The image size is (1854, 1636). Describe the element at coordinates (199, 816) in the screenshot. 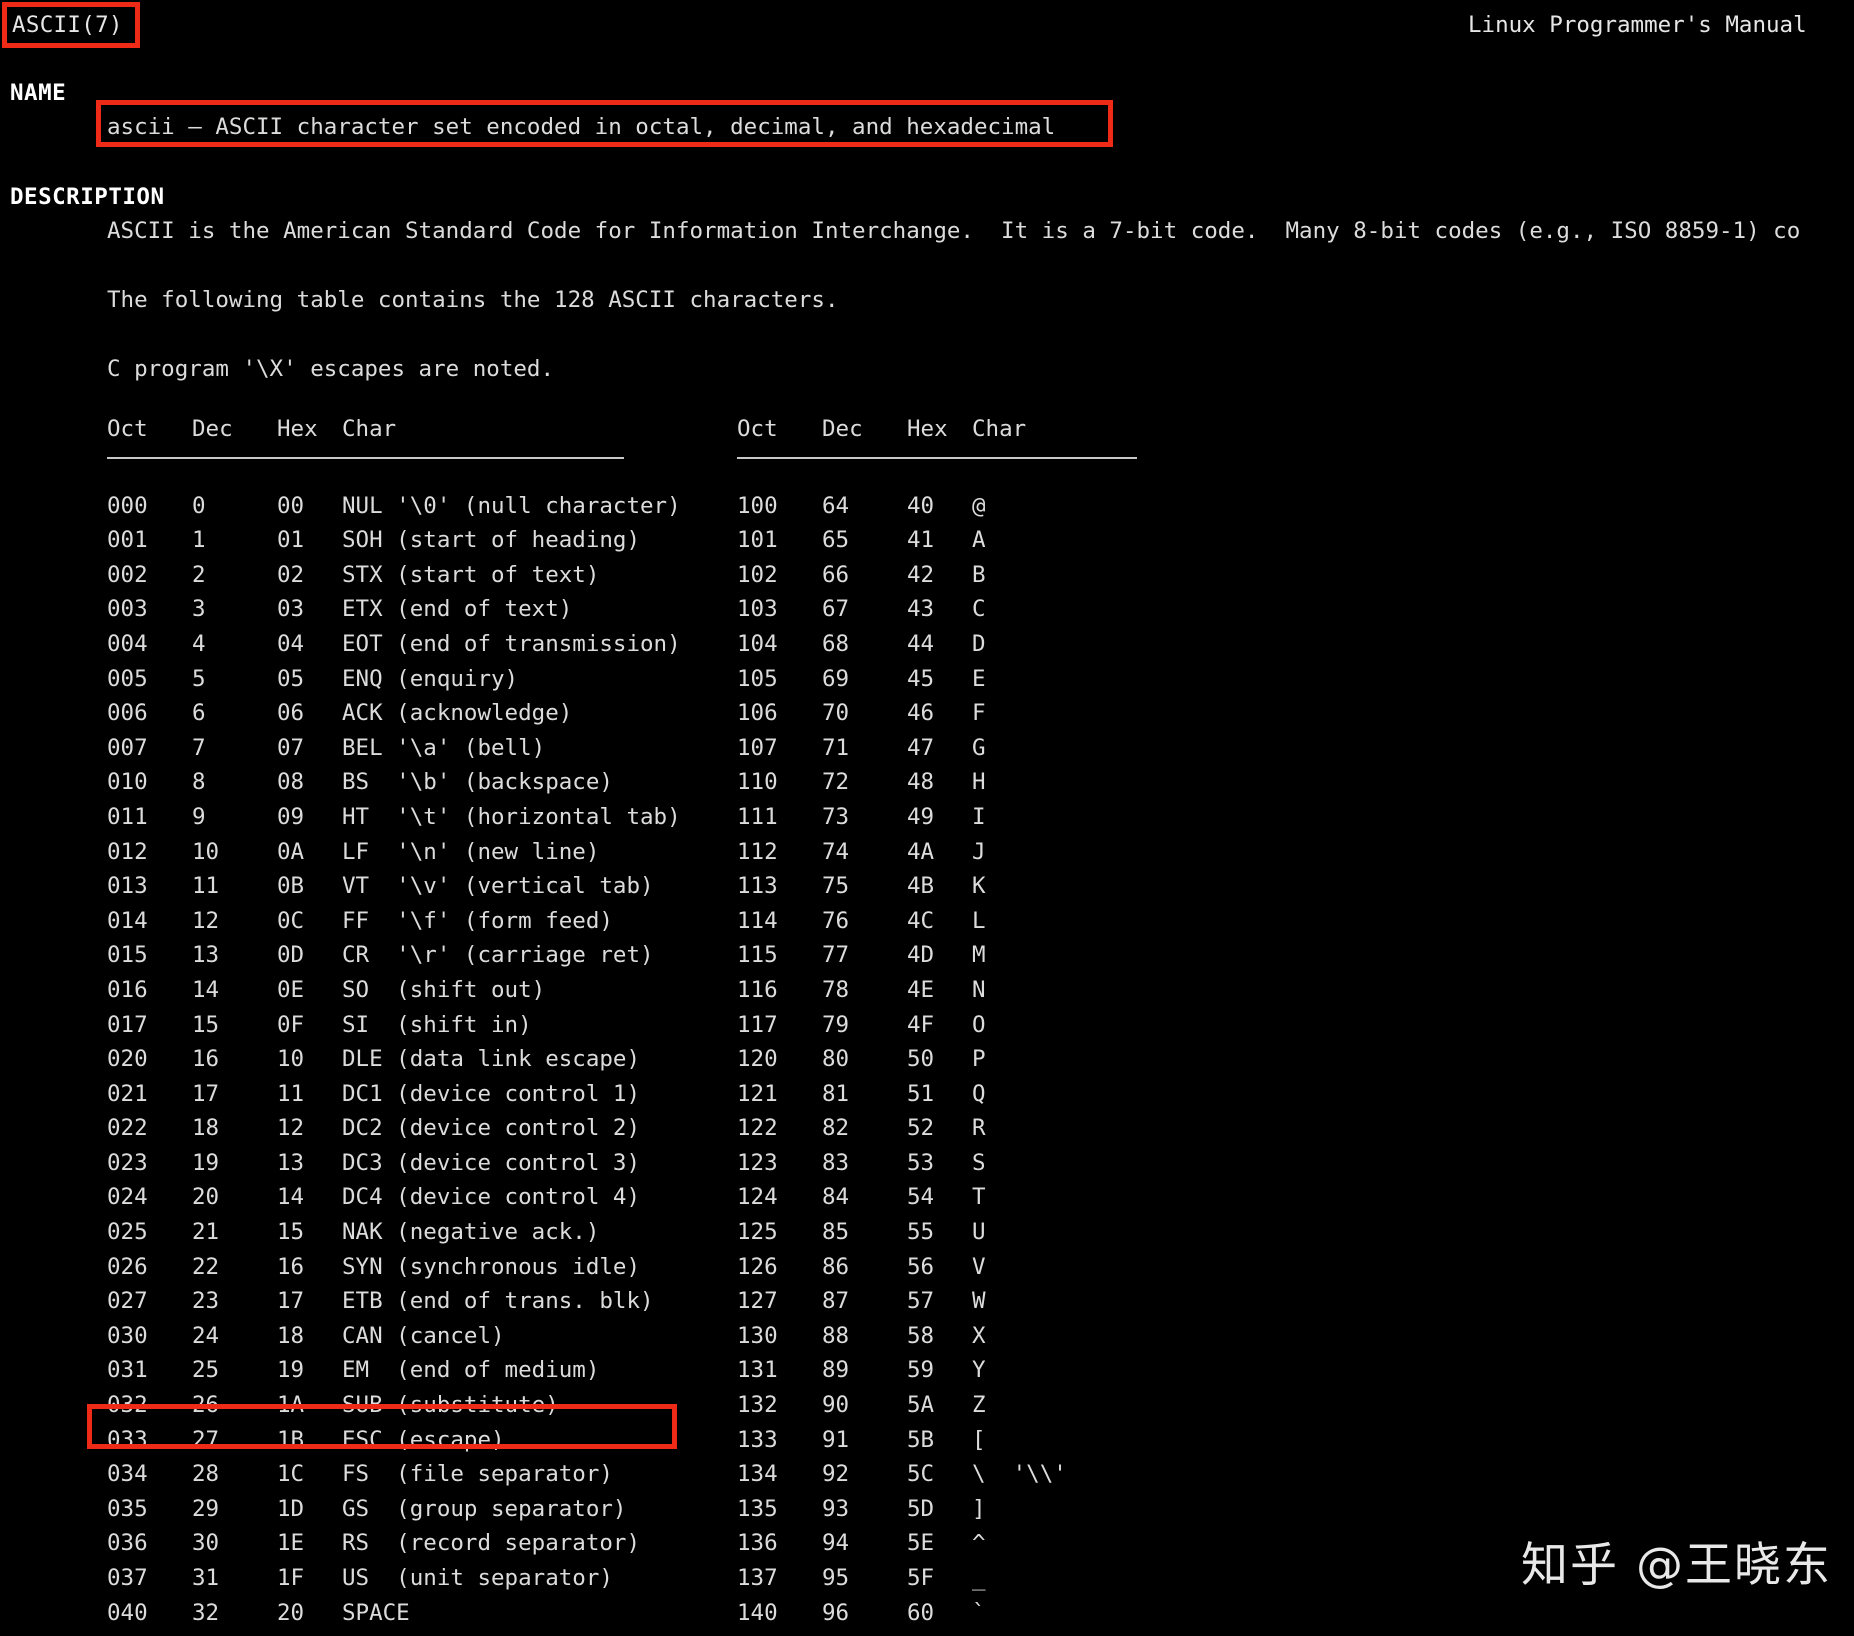

I see `cell-dec-left: 9` at that location.